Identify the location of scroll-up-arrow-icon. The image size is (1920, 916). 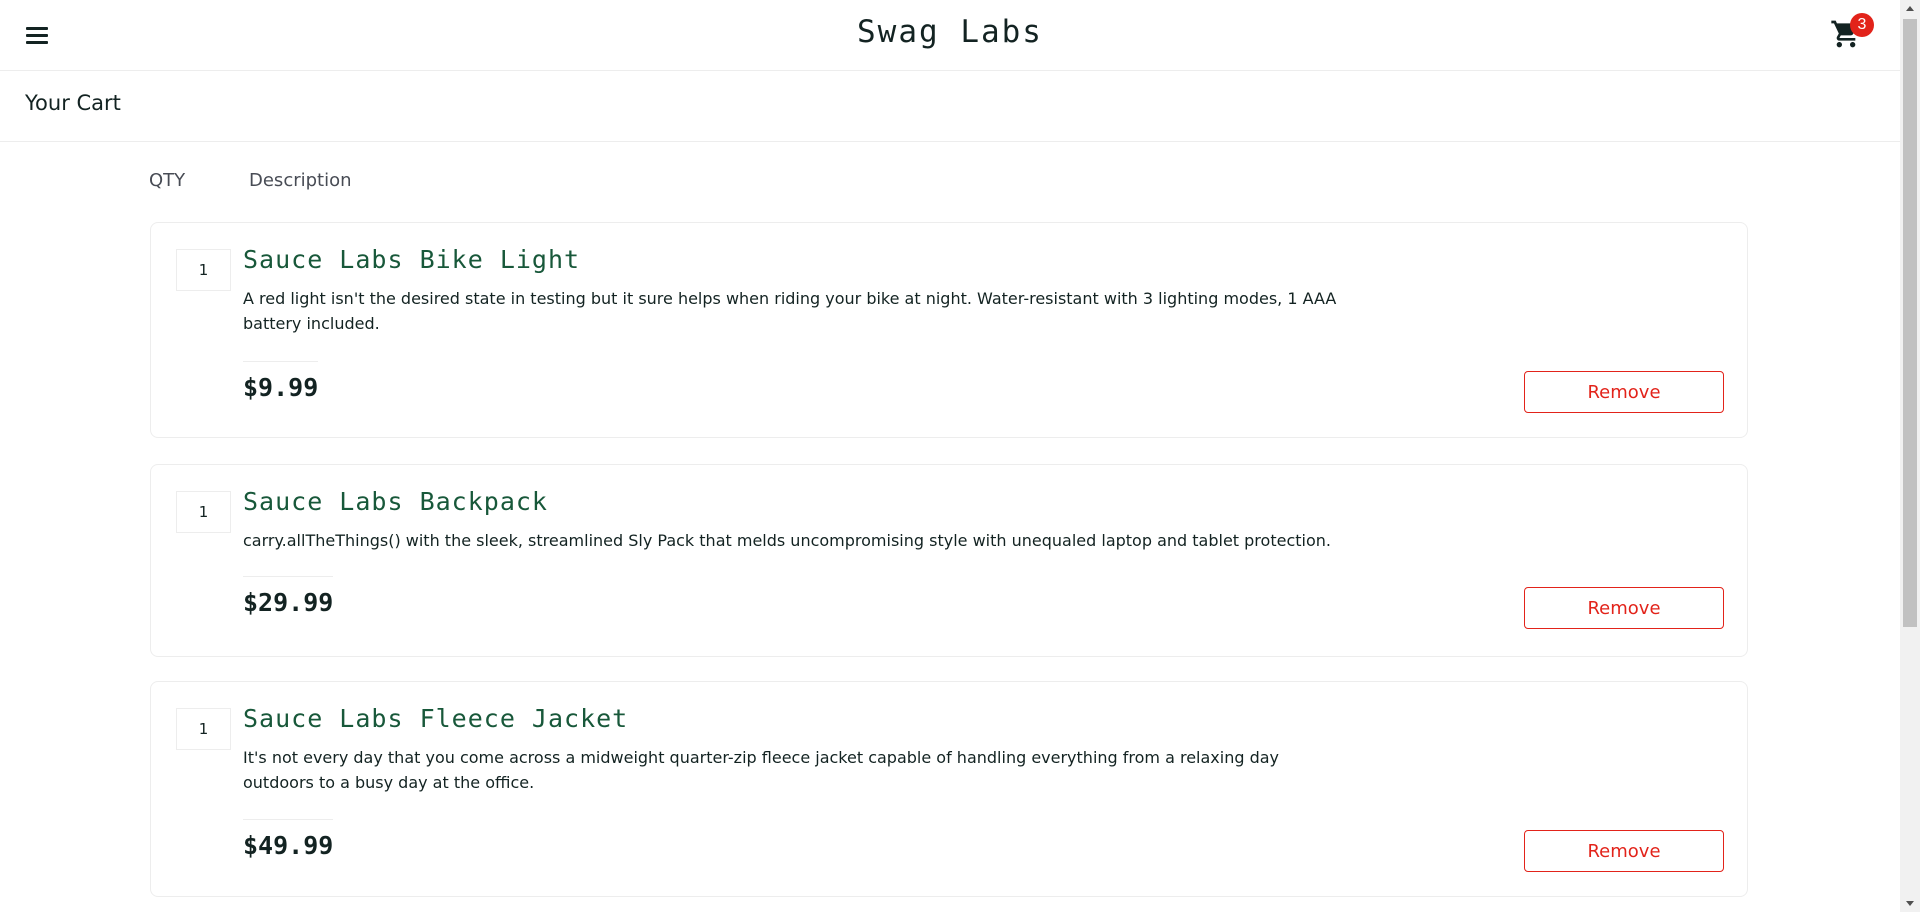
(1910, 8).